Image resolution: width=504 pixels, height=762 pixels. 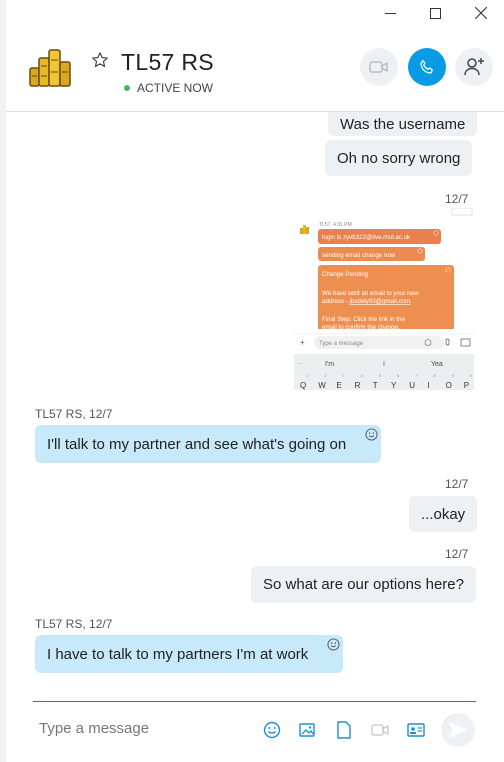 I want to click on shot-key-letter: P, so click(x=466, y=385).